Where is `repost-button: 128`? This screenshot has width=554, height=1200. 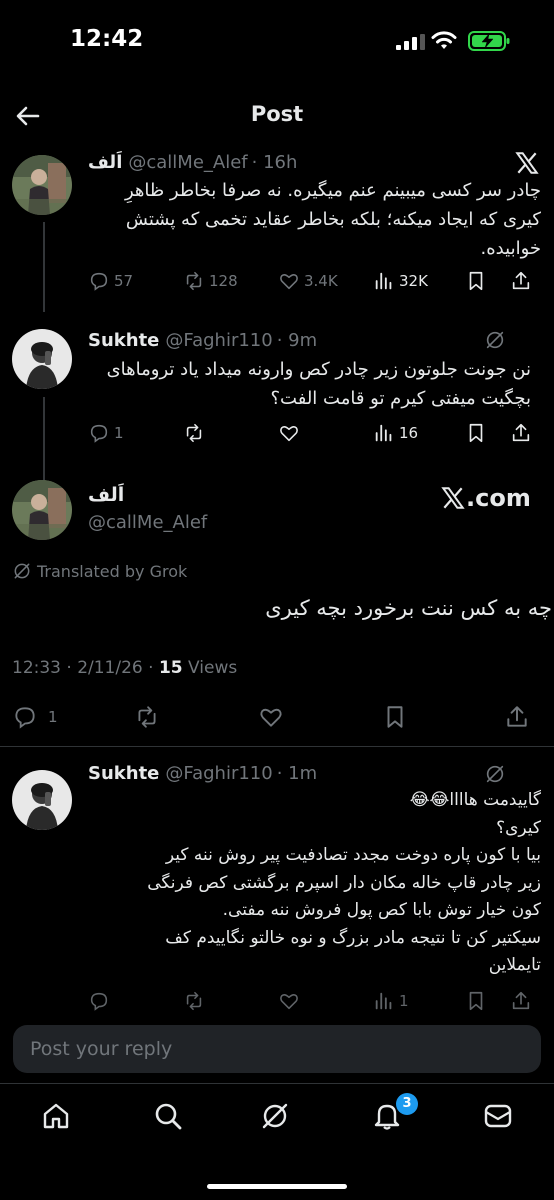 repost-button: 128 is located at coordinates (230, 281).